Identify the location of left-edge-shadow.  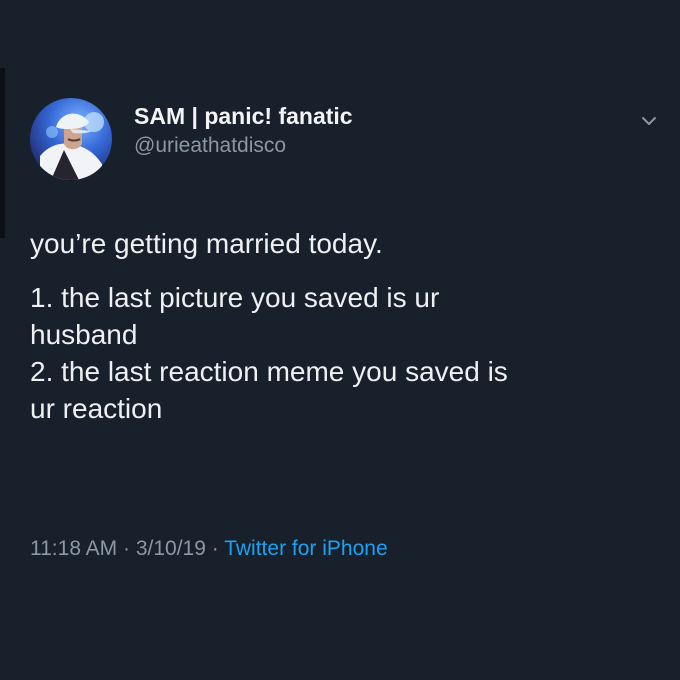
(2, 153).